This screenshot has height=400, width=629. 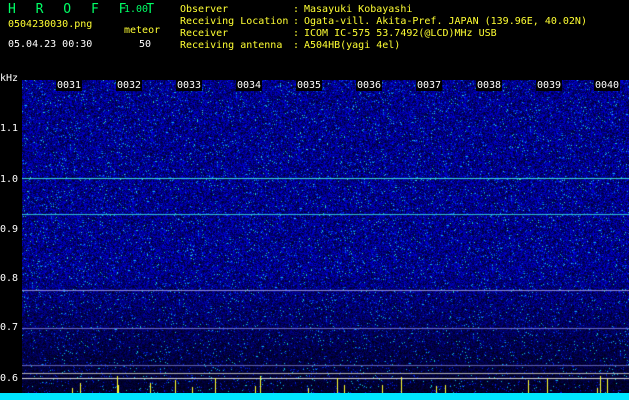 What do you see at coordinates (69, 85) in the screenshot?
I see `time-tick-label: 0031` at bounding box center [69, 85].